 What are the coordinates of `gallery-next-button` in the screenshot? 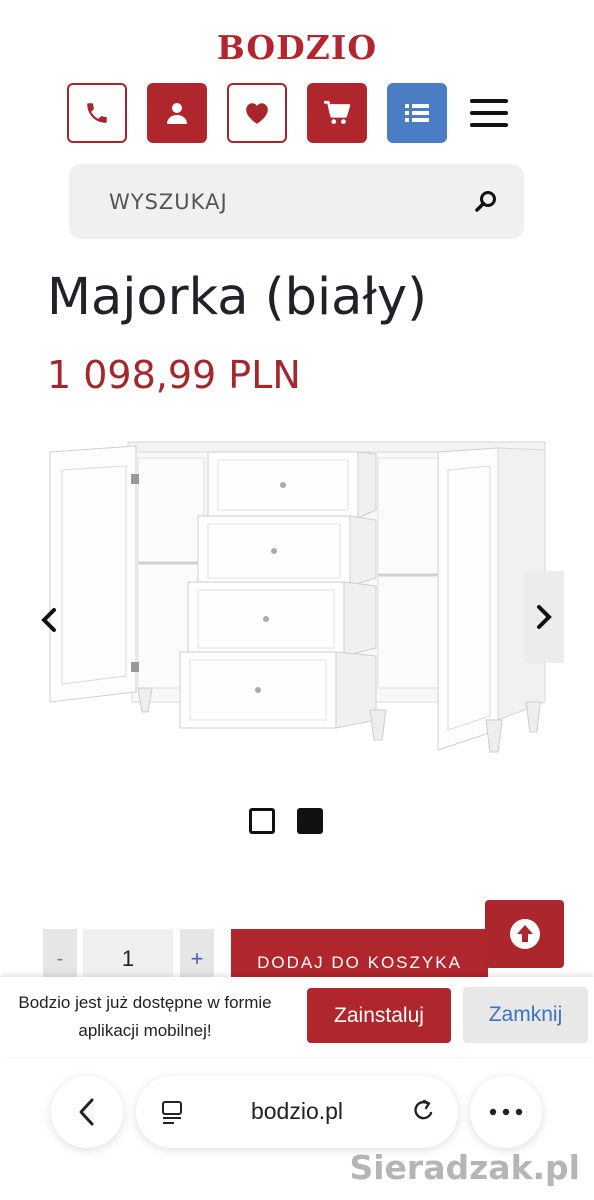 It's located at (544, 617).